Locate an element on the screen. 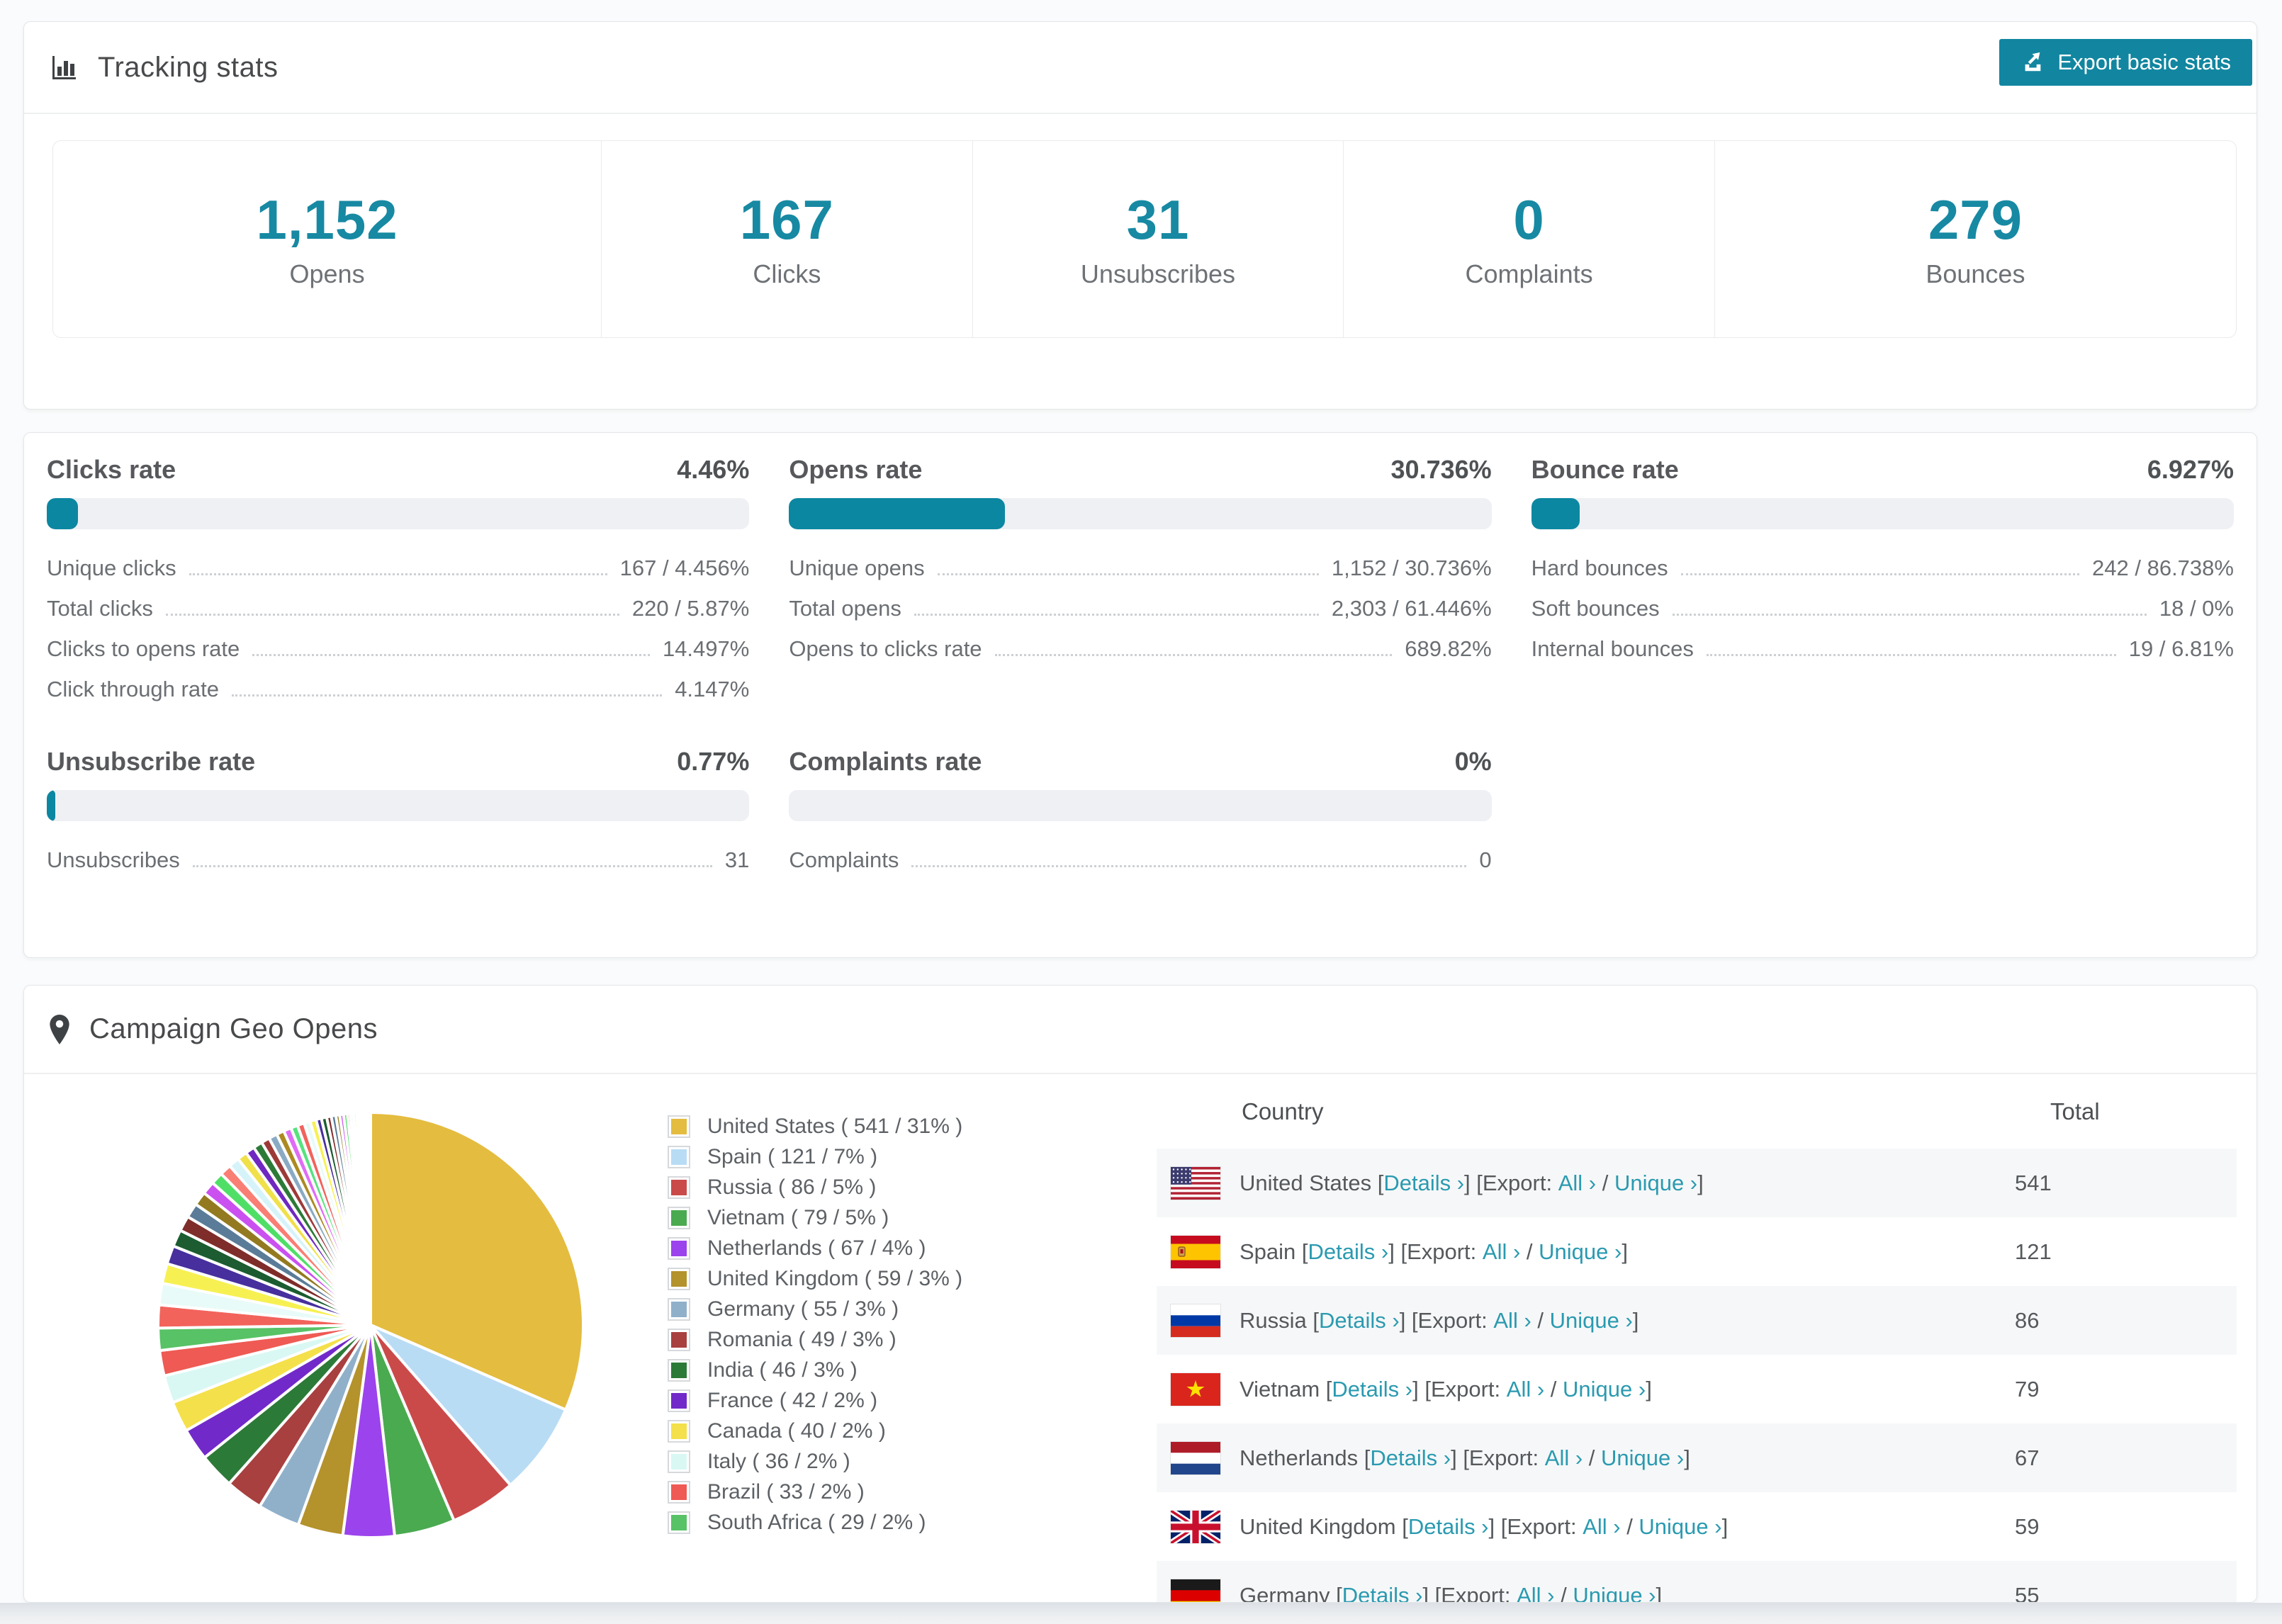 Image resolution: width=2282 pixels, height=1624 pixels. stat-value: 0 is located at coordinates (1529, 220).